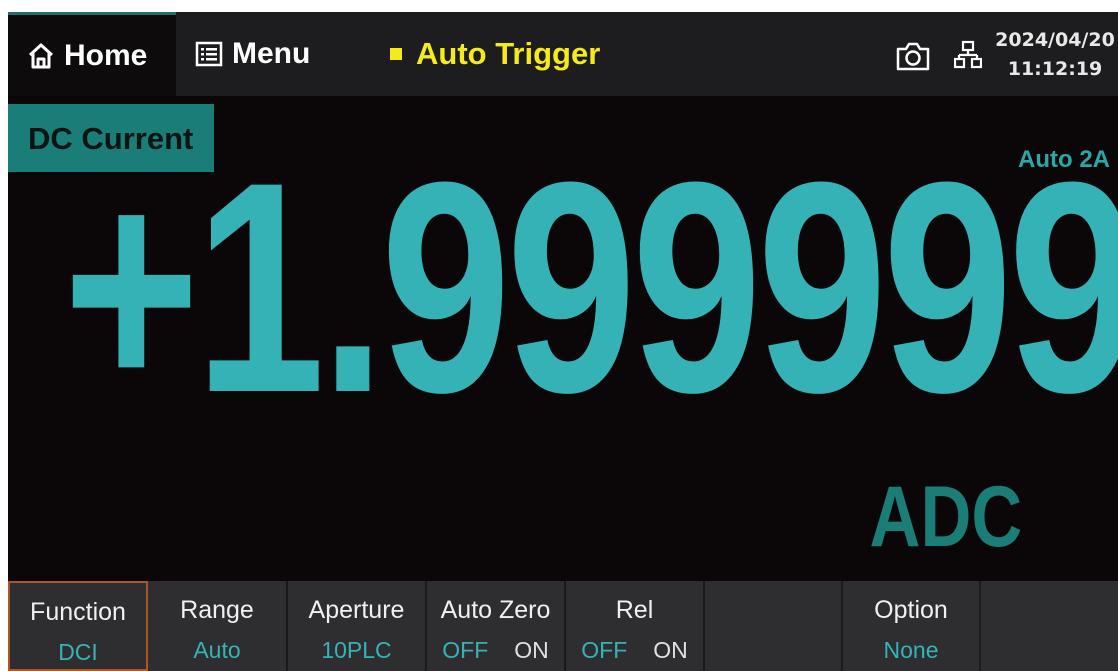  What do you see at coordinates (1055, 69) in the screenshot?
I see `time-text: 11:12:19` at bounding box center [1055, 69].